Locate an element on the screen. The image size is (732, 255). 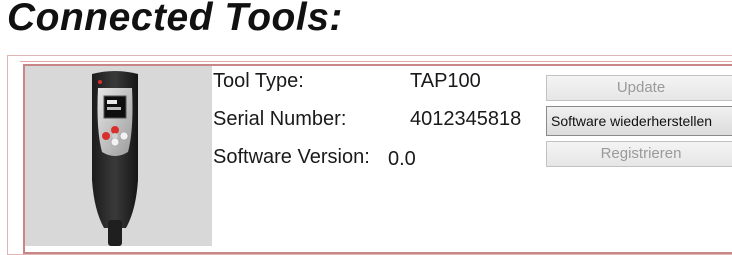
tap100-device-icon is located at coordinates (115, 158).